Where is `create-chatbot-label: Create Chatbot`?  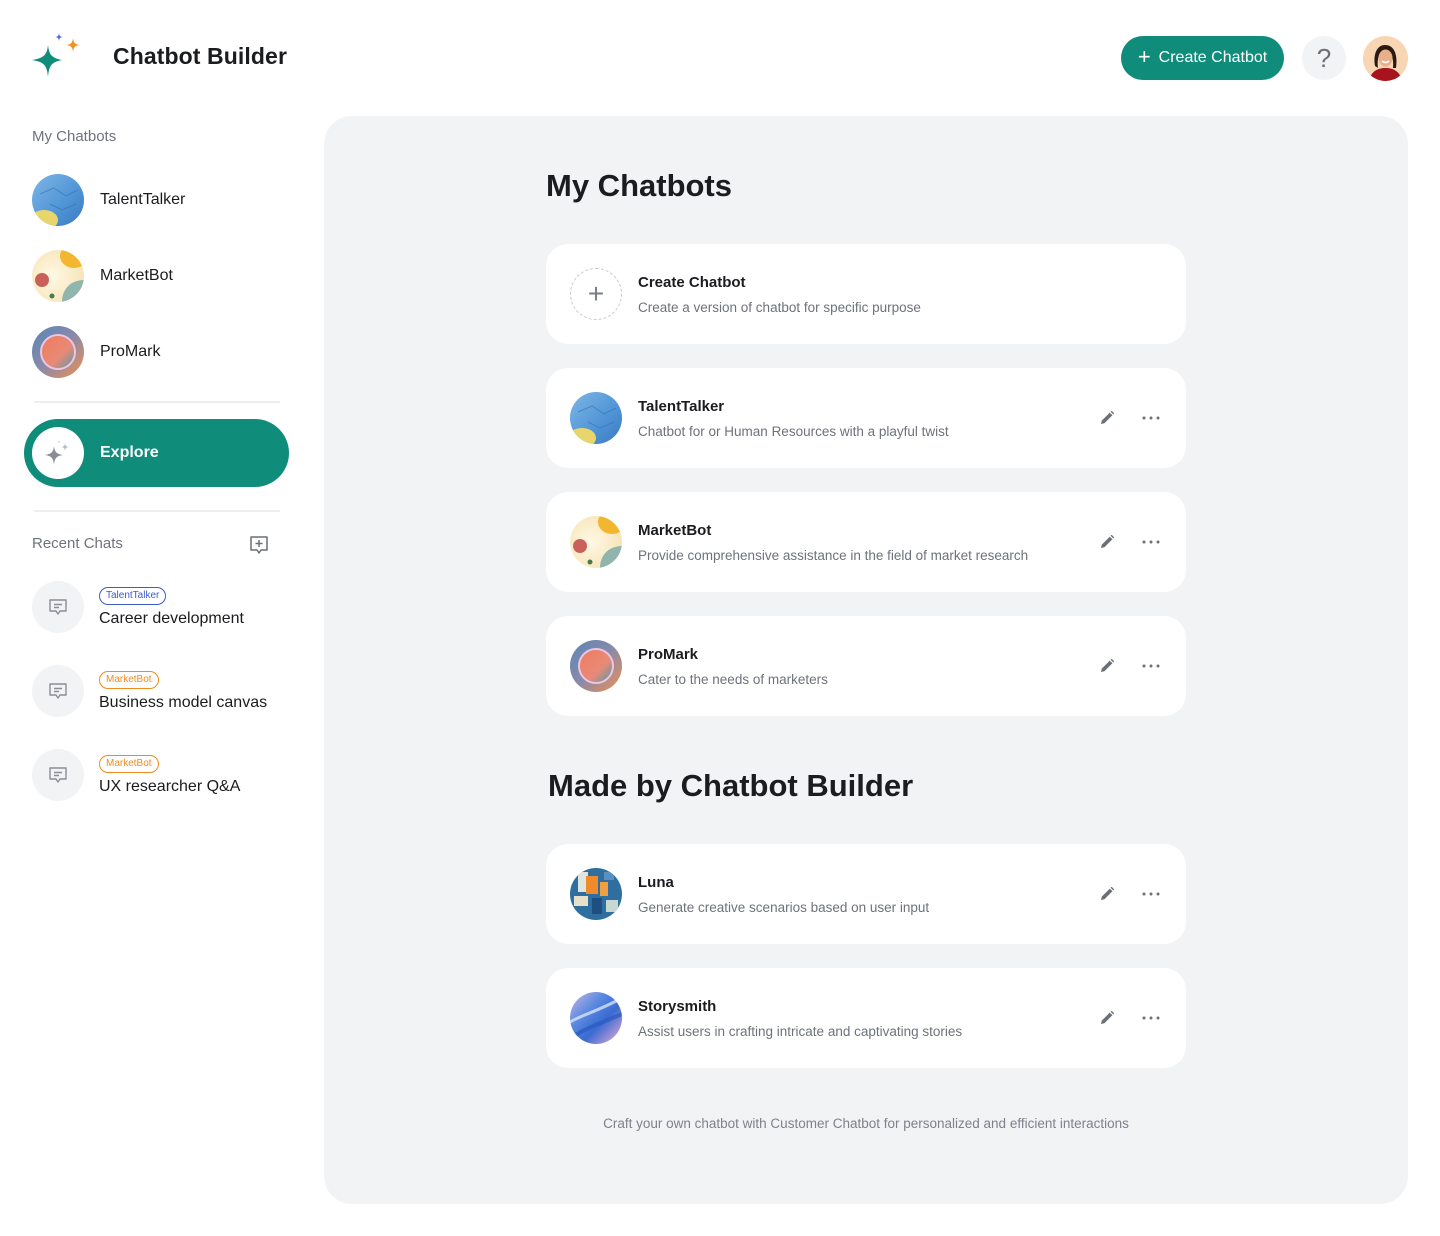
create-chatbot-label: Create Chatbot is located at coordinates (1213, 57).